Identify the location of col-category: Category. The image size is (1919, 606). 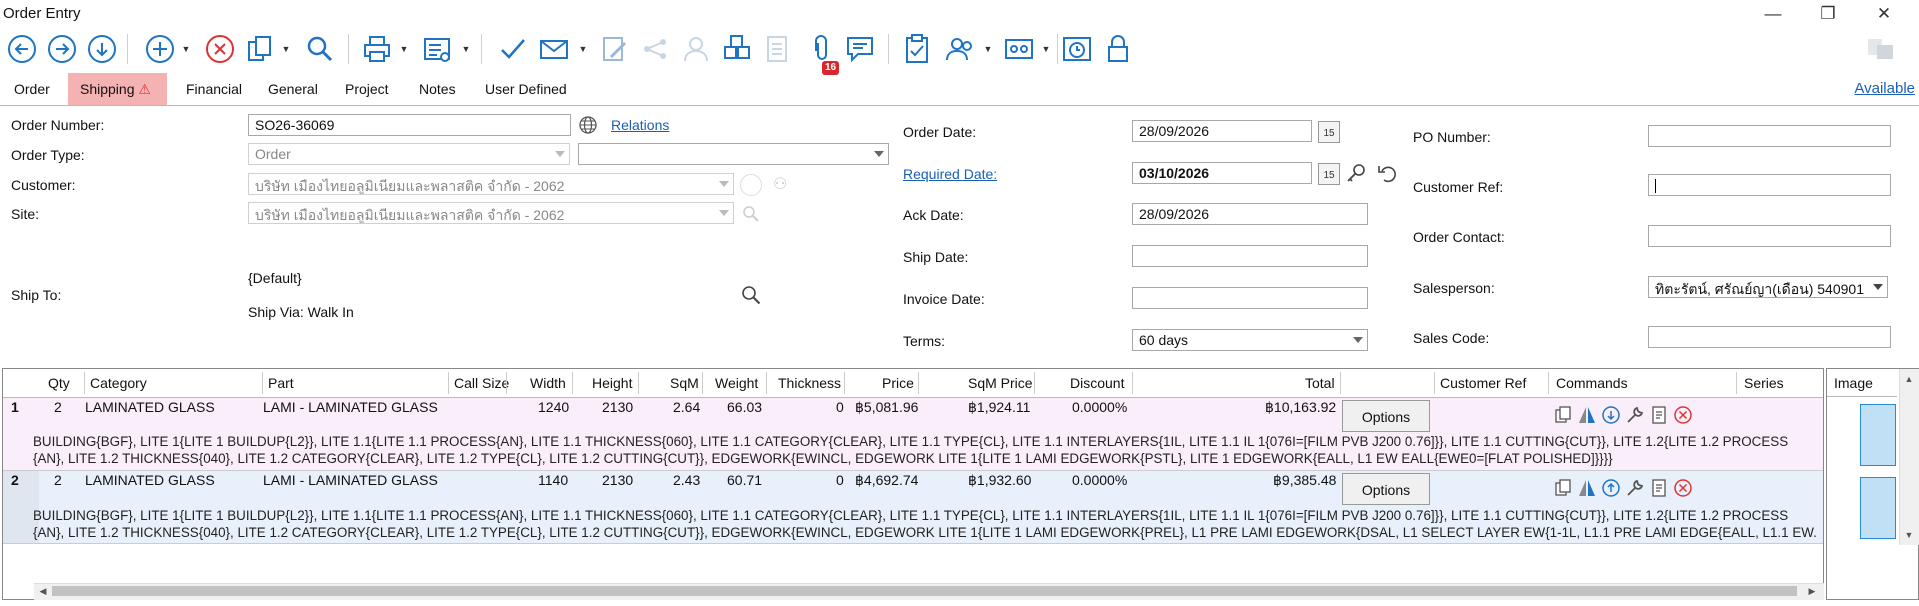
(118, 383).